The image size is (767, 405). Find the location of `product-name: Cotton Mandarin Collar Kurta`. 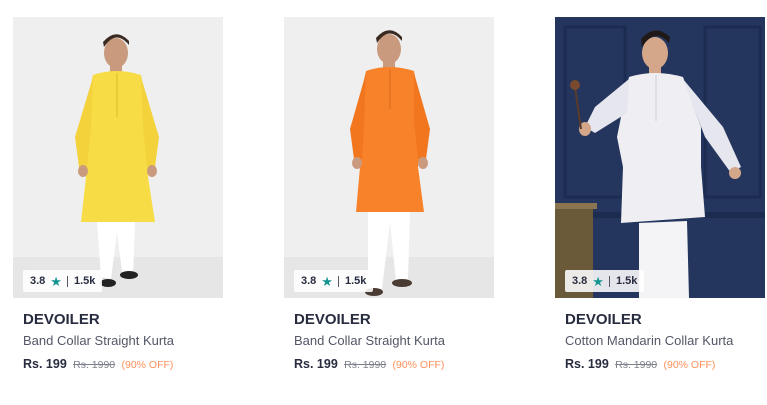

product-name: Cotton Mandarin Collar Kurta is located at coordinates (649, 340).